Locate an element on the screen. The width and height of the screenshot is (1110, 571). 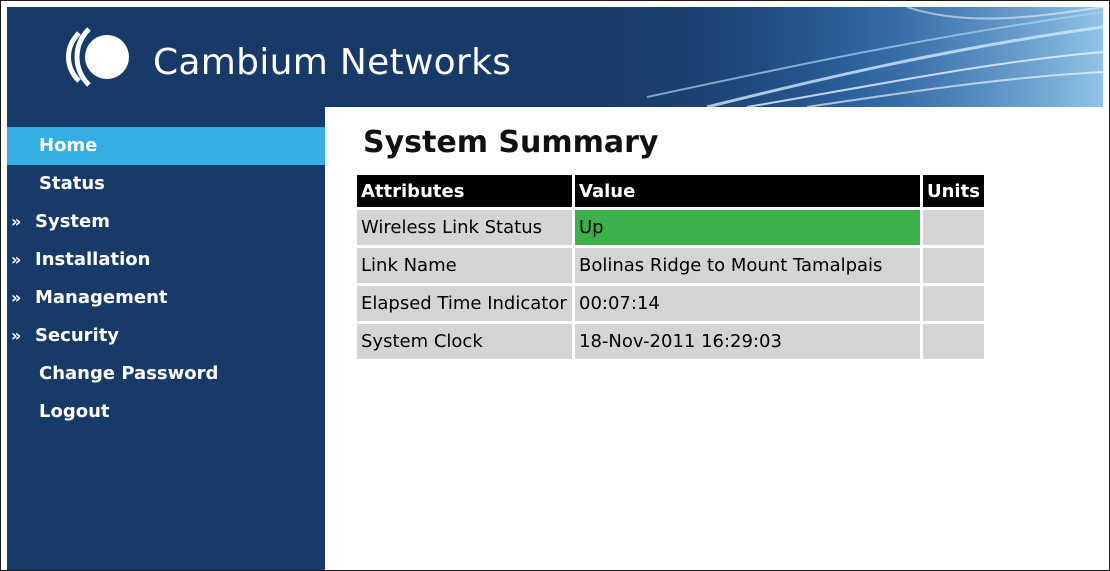
value-cell: 00:07:14 is located at coordinates (747, 303).